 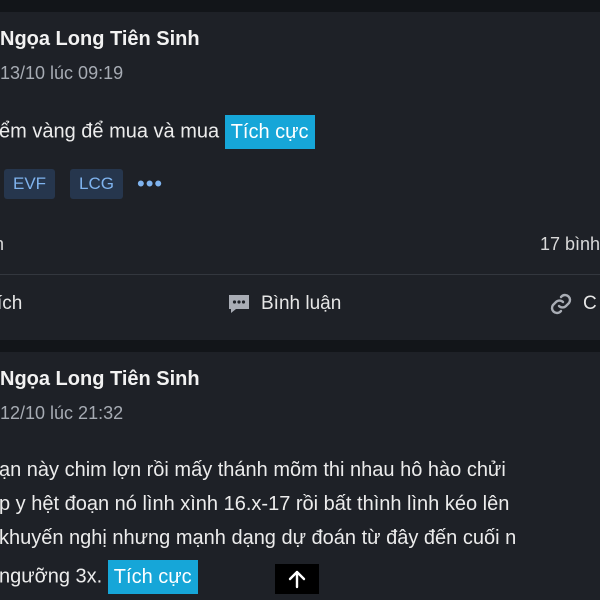 I want to click on reaction-count: n, so click(x=2, y=244).